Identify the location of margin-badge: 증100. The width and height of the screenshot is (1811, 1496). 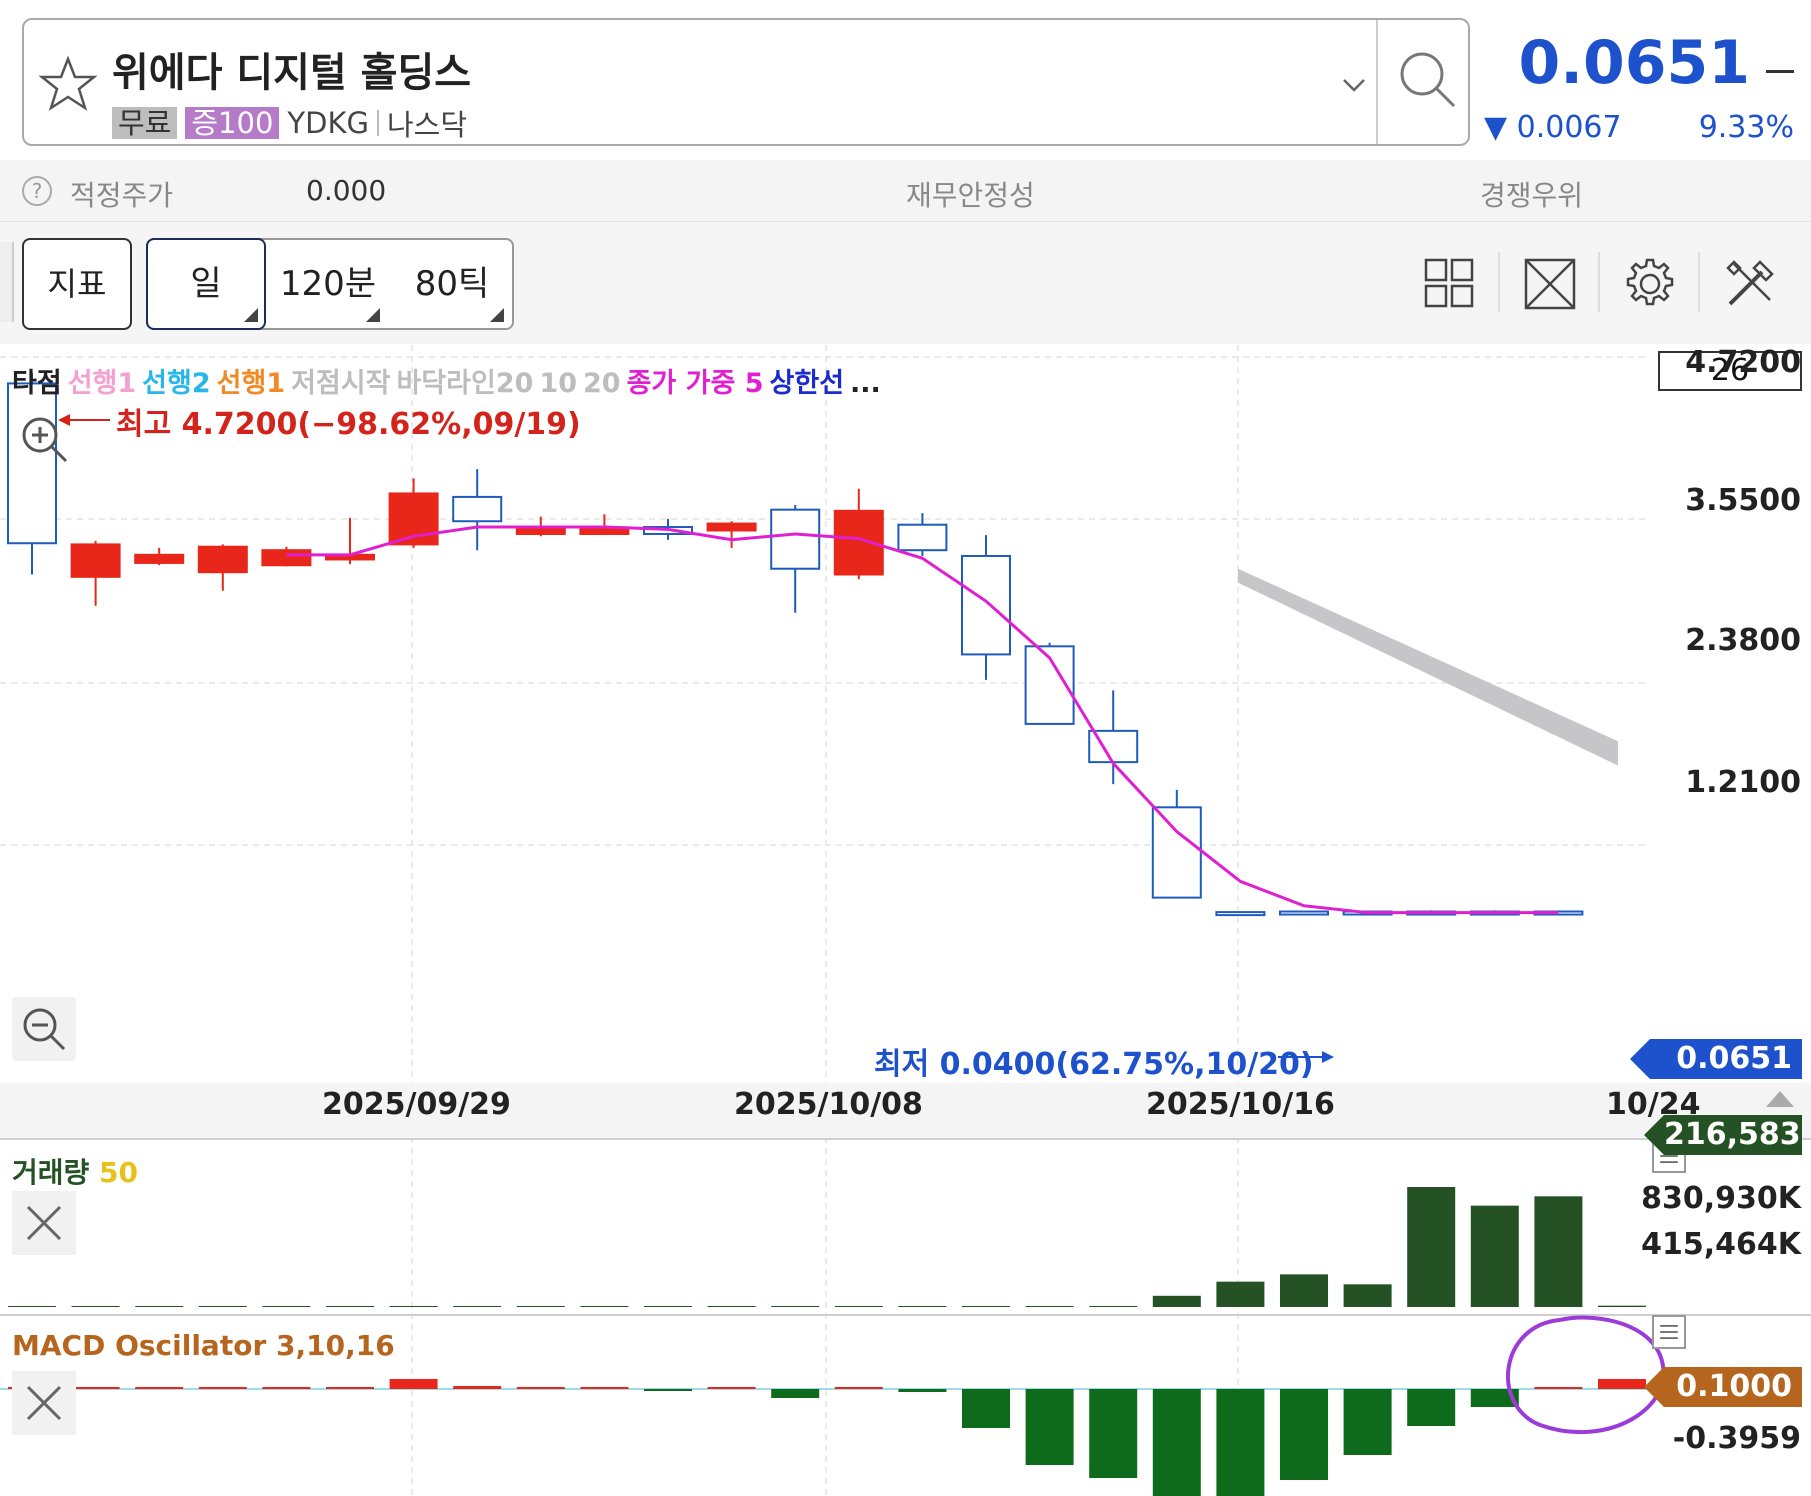
(232, 123).